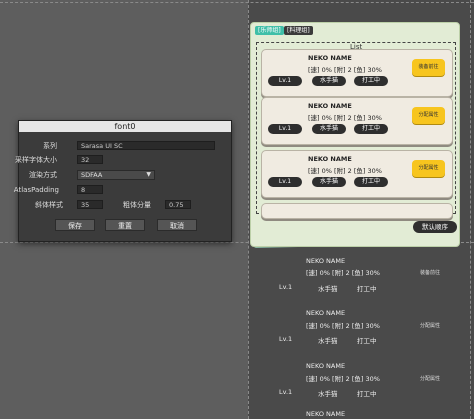  Describe the element at coordinates (178, 204) in the screenshot. I see `bold-weight-field: 0.75` at that location.